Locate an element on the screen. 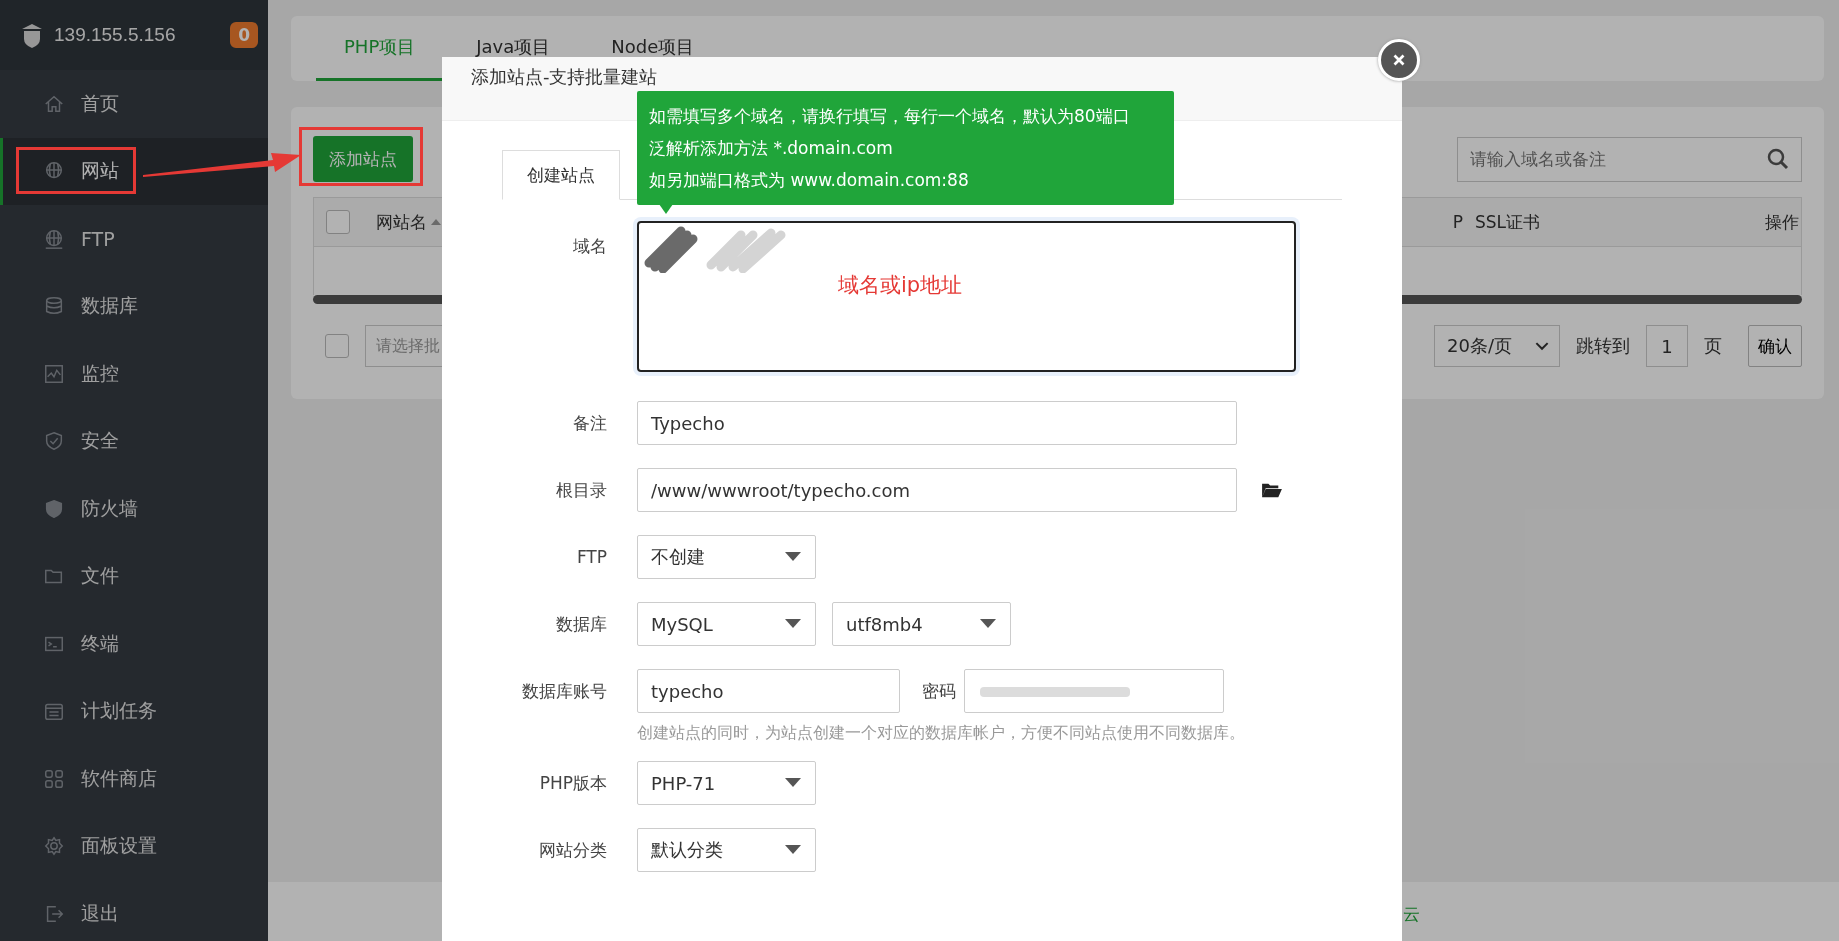 This screenshot has width=1839, height=941. sidebar-item: 软件商店 is located at coordinates (134, 779).